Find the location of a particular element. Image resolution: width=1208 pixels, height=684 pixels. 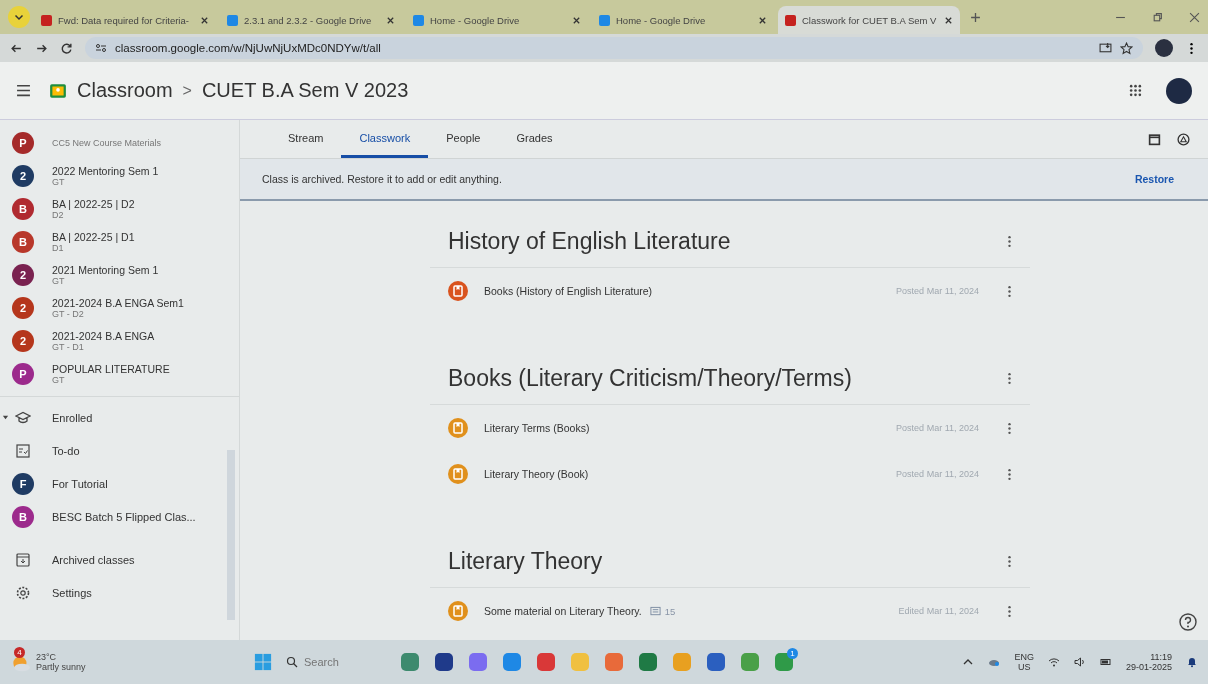

class-name: BA | 2022-25 | D2 is located at coordinates (93, 203).